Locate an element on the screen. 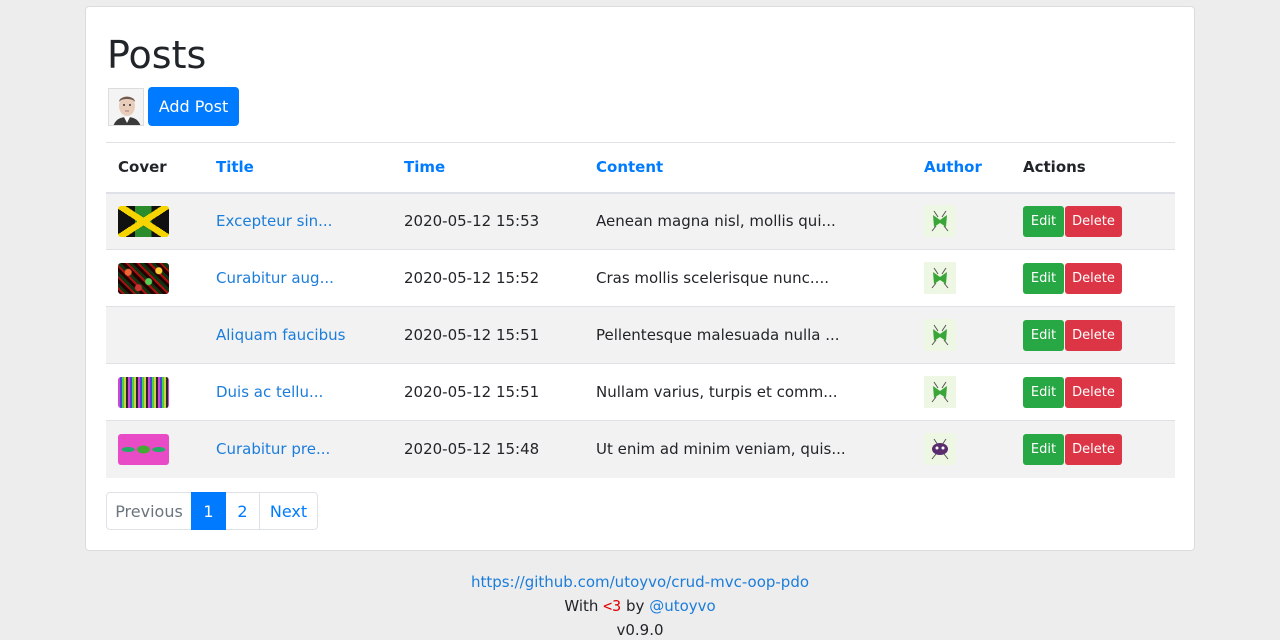  pagination-page-2: 2 is located at coordinates (242, 511).